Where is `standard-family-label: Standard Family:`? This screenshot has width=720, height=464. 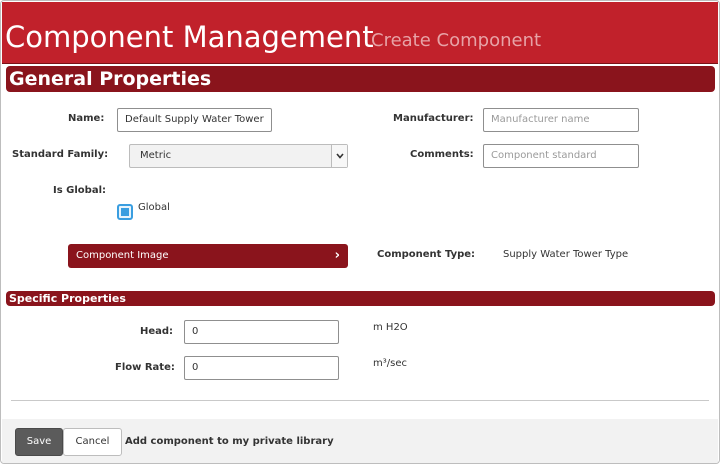 standard-family-label: Standard Family: is located at coordinates (60, 154).